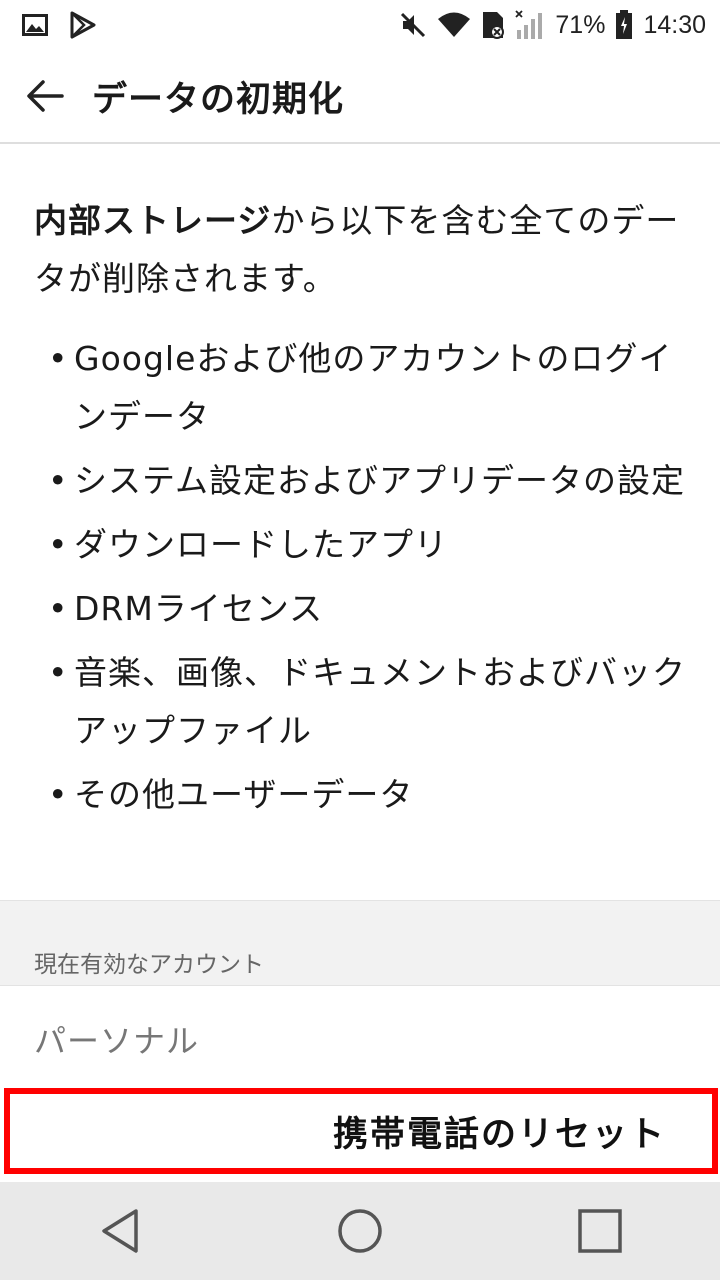  What do you see at coordinates (35, 25) in the screenshot?
I see `image-icon` at bounding box center [35, 25].